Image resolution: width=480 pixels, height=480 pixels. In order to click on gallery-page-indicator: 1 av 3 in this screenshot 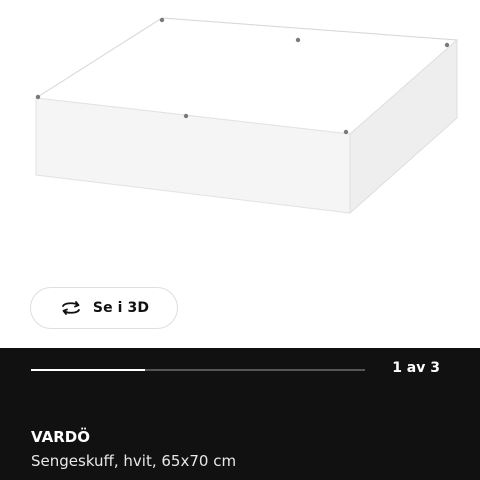, I will do `click(416, 368)`.